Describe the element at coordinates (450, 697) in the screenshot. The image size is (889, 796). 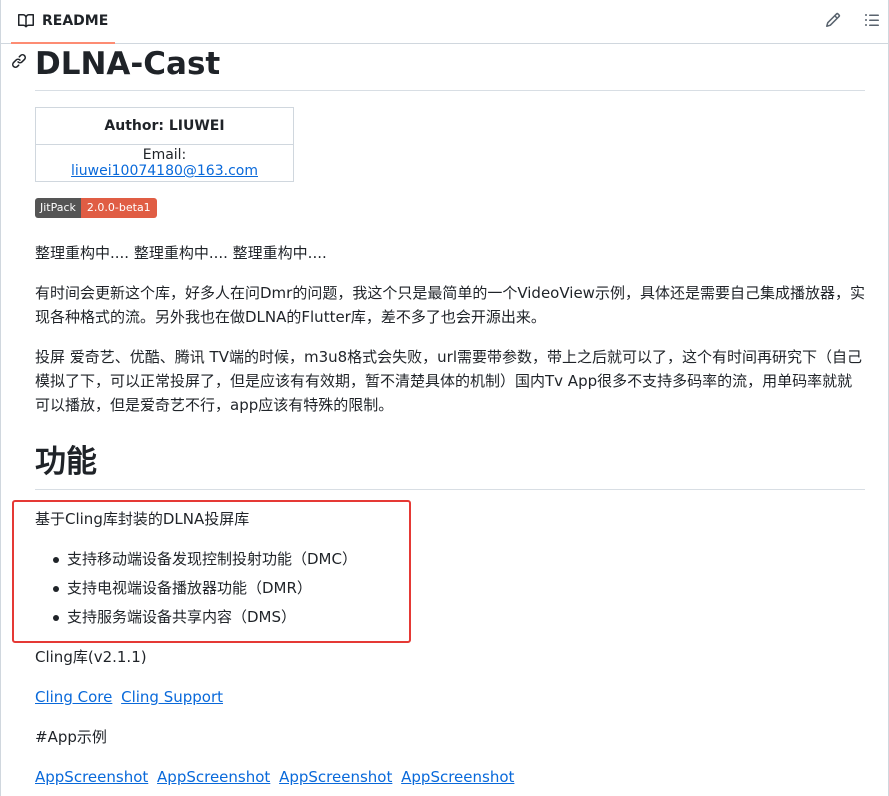
I see `cling-links: Cling Core Cling Support` at that location.